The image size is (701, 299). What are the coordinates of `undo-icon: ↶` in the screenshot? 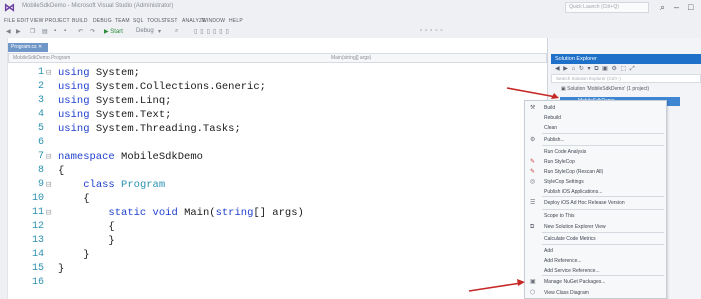 It's located at (80, 31).